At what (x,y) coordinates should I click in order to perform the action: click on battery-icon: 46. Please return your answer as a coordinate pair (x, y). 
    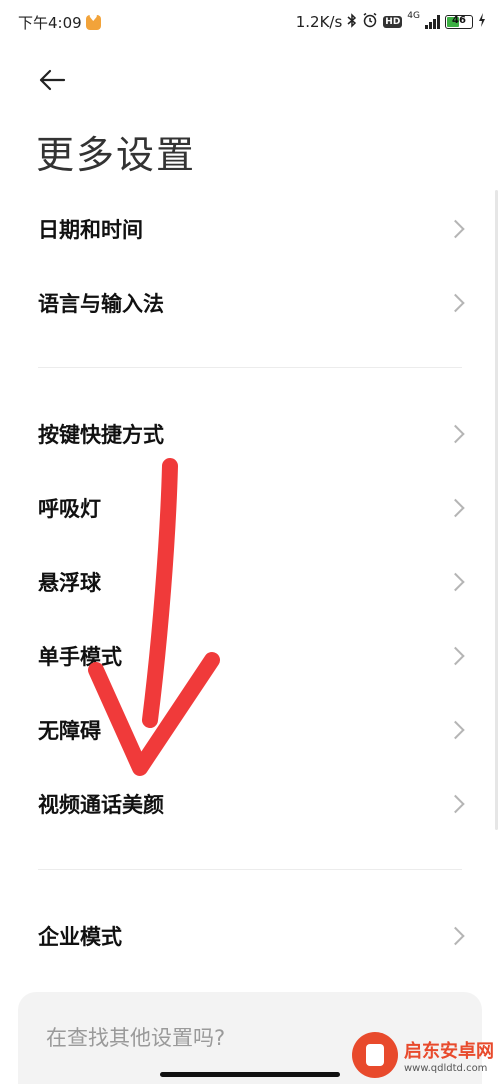
    Looking at the image, I should click on (459, 22).